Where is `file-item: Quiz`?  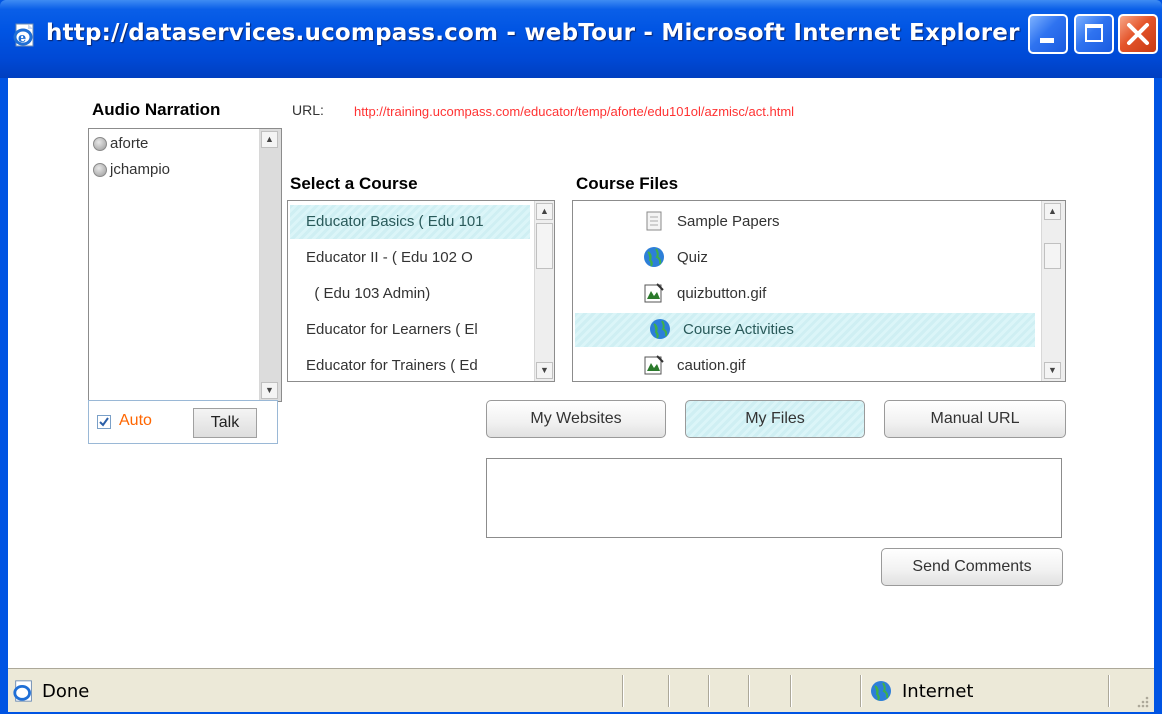 file-item: Quiz is located at coordinates (839, 258).